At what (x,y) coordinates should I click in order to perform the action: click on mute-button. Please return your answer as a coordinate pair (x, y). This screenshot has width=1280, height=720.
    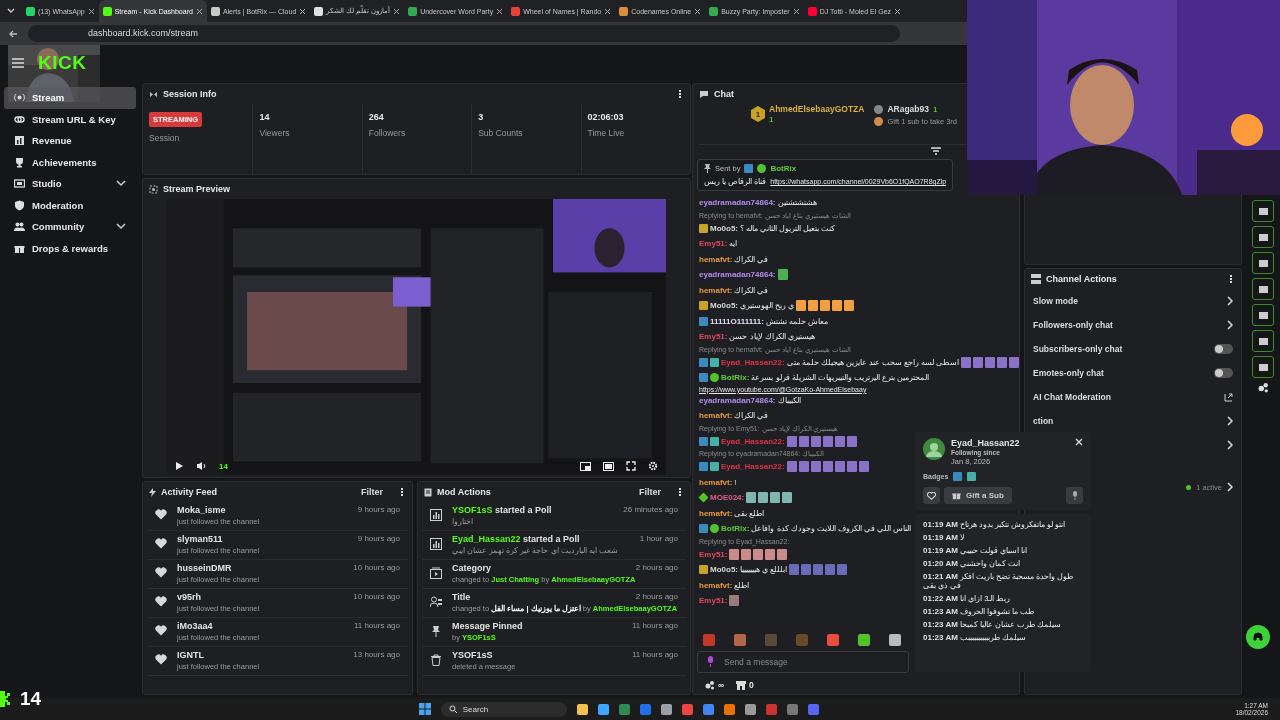
    Looking at the image, I should click on (1074, 495).